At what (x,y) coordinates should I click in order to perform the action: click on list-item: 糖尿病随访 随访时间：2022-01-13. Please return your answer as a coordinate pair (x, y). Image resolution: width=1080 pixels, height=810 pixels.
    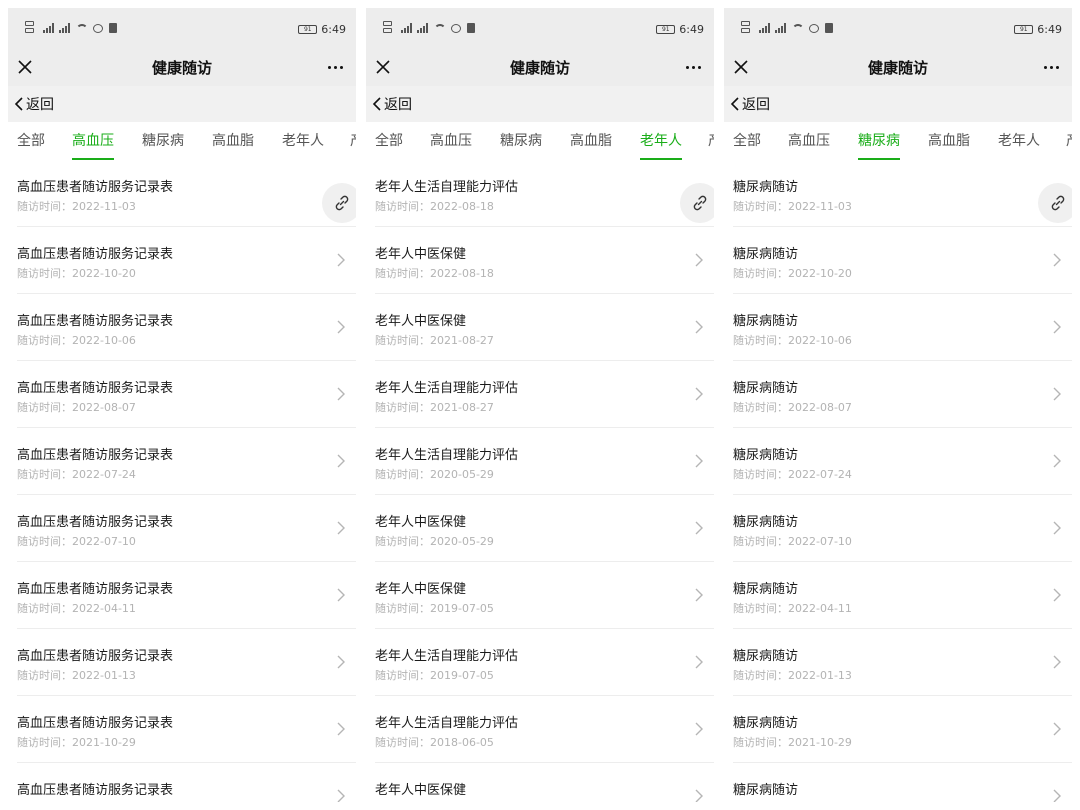
    Looking at the image, I should click on (898, 662).